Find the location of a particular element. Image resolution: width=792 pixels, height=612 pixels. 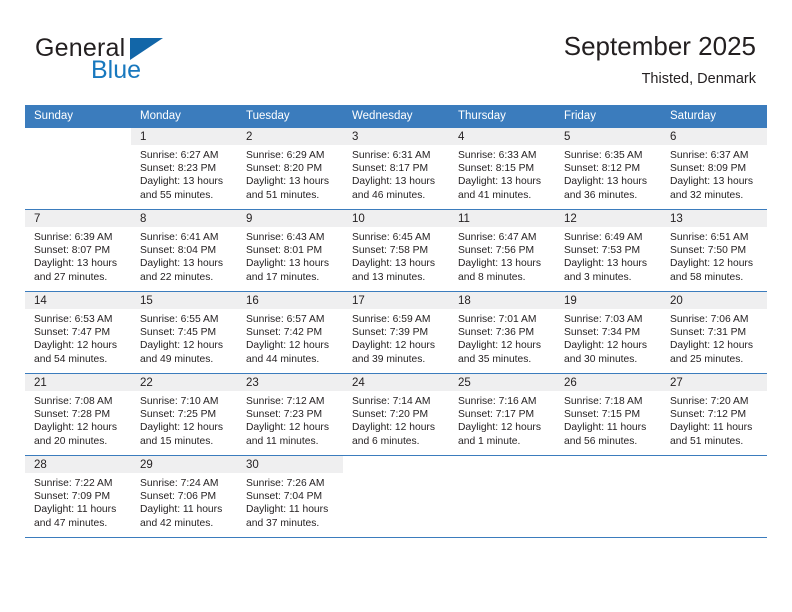

day-info-line: Sunrise: 6:27 AM is located at coordinates (179, 155).